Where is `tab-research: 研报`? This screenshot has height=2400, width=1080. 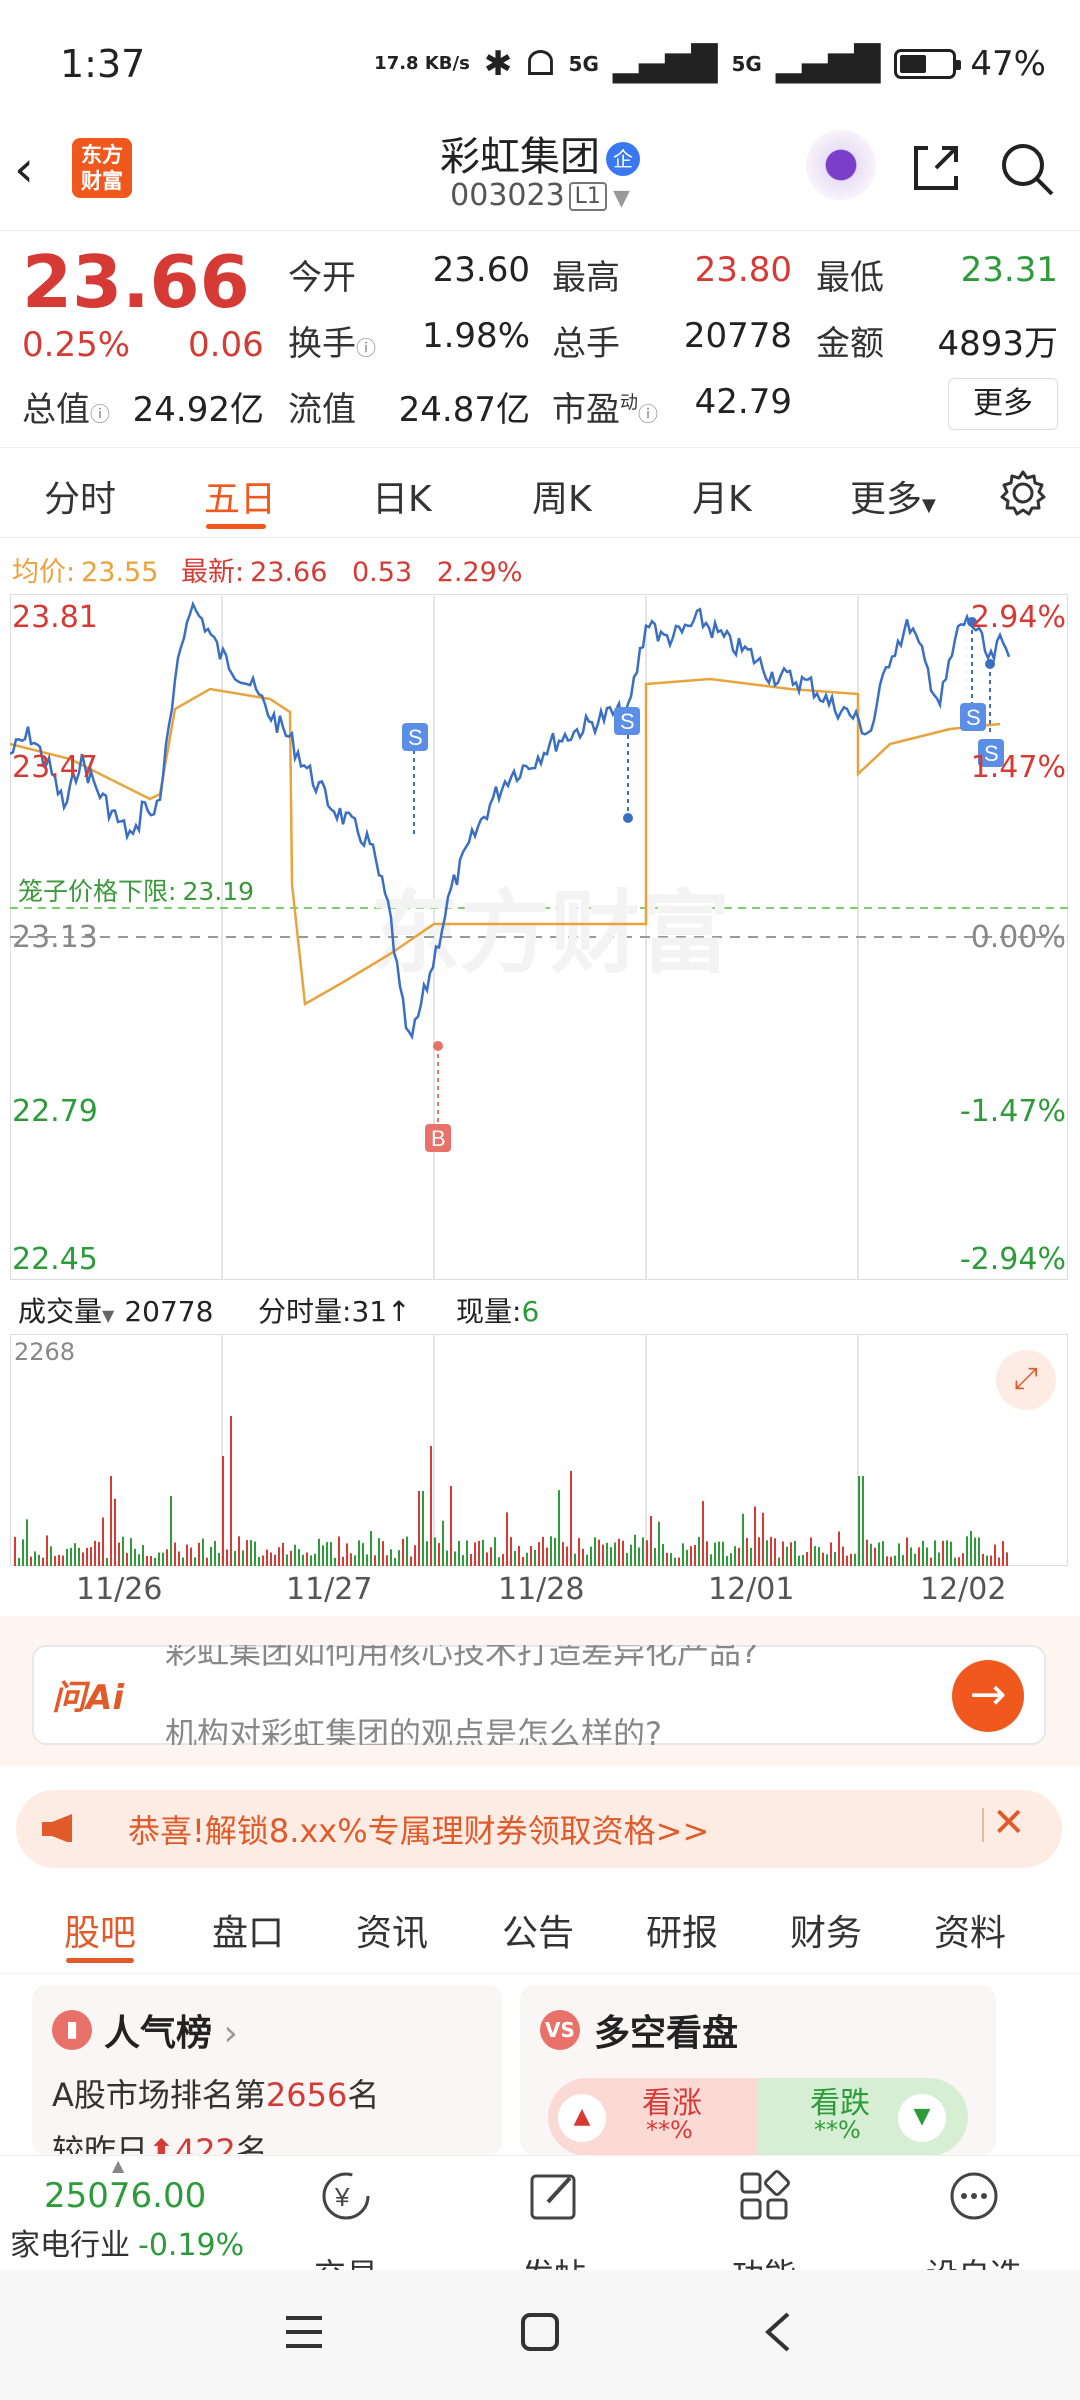
tab-research: 研报 is located at coordinates (682, 1930).